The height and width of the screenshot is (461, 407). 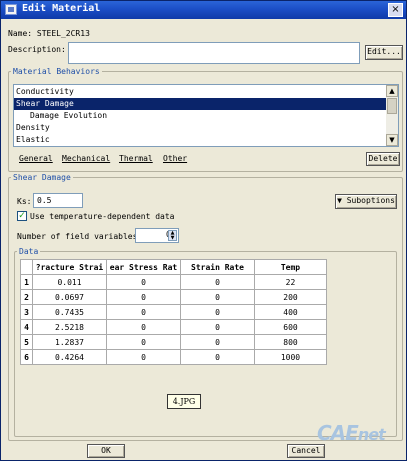 I want to click on table-cell: 22, so click(x=290, y=282).